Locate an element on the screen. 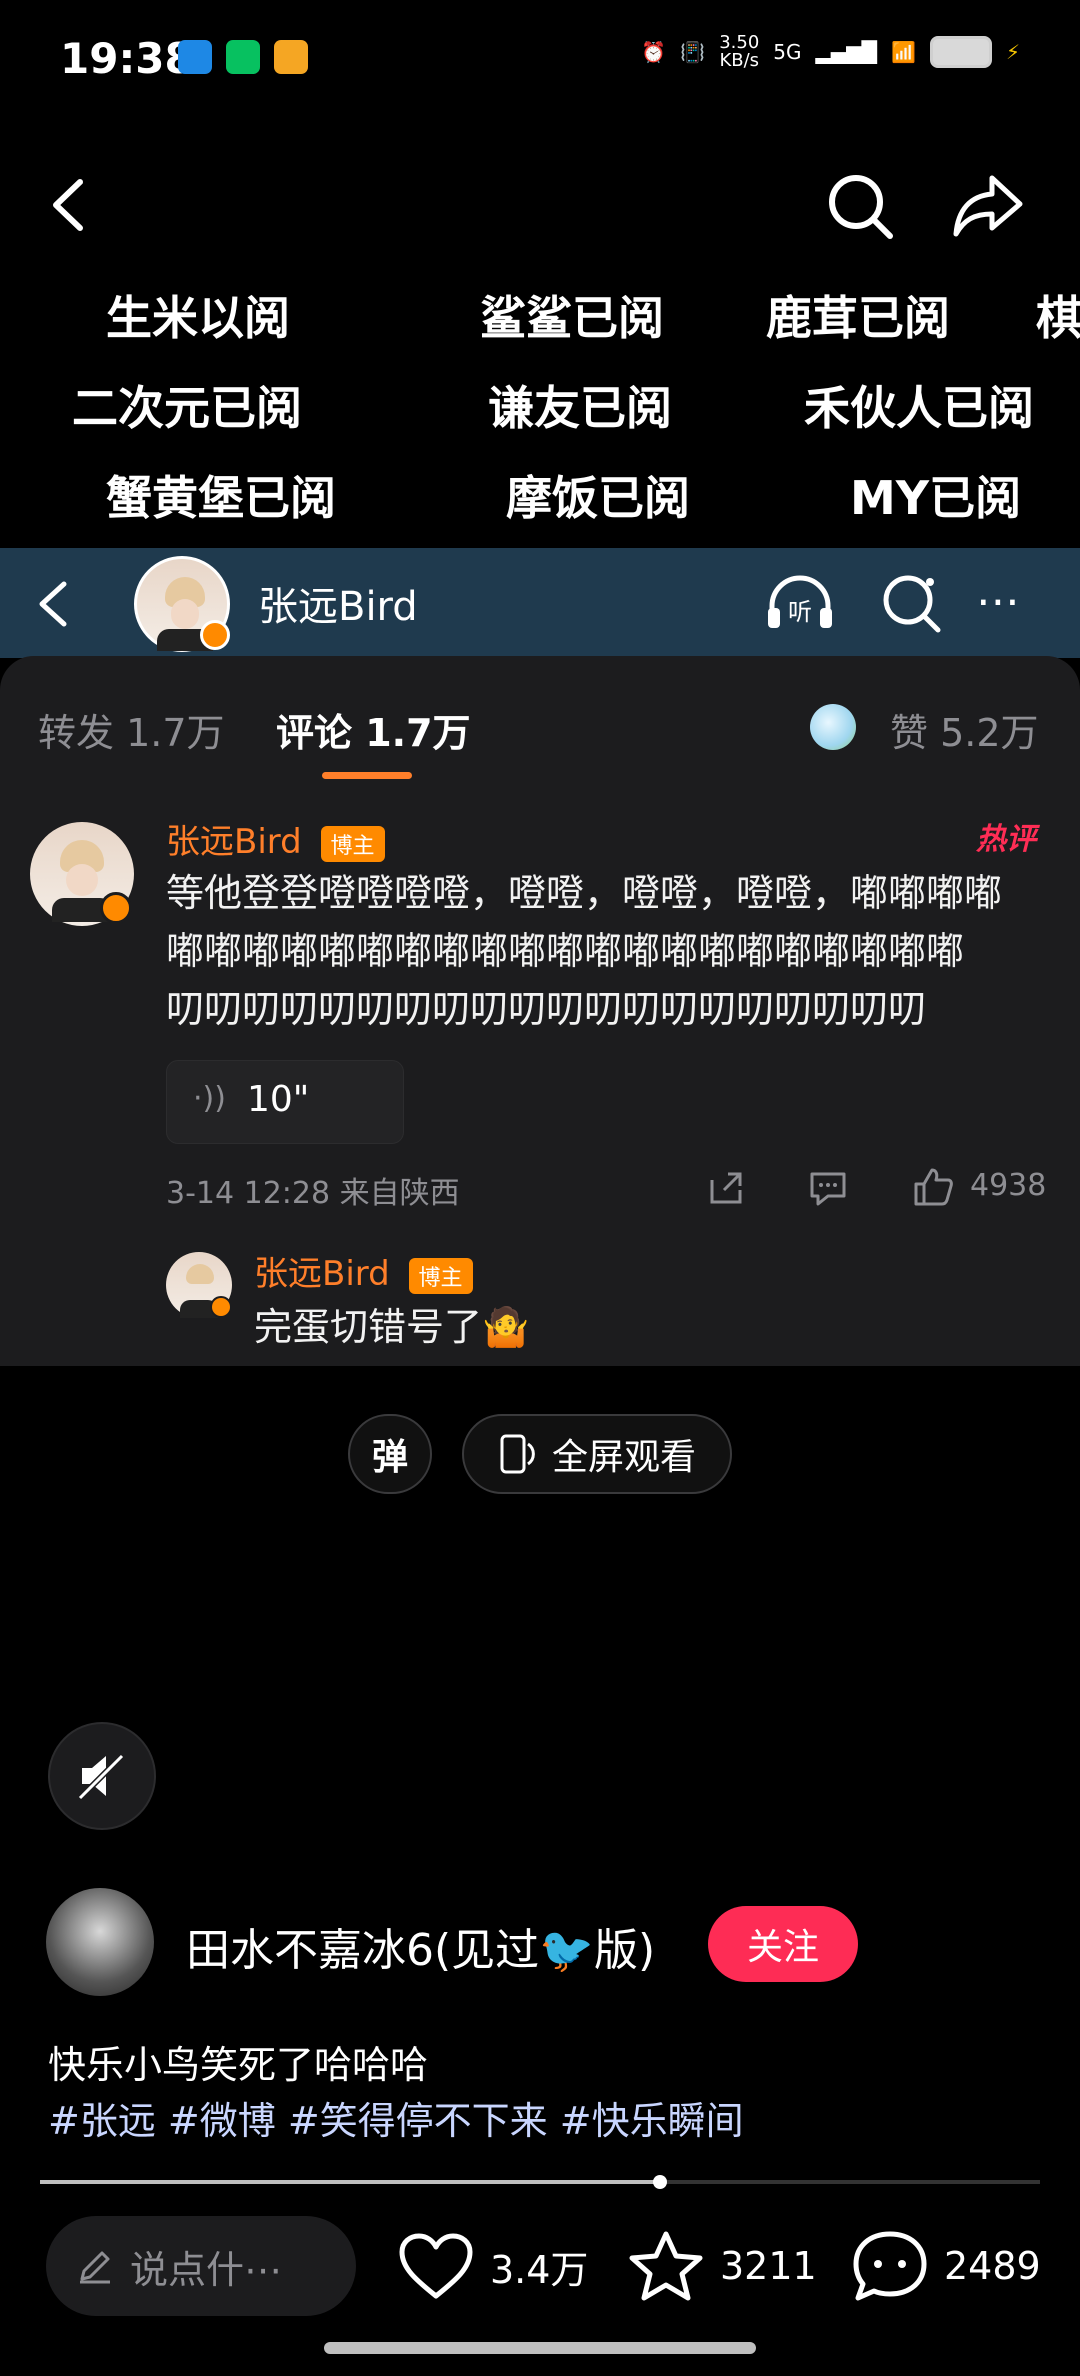  overlay-text: 二次元已阅 is located at coordinates (187, 408).